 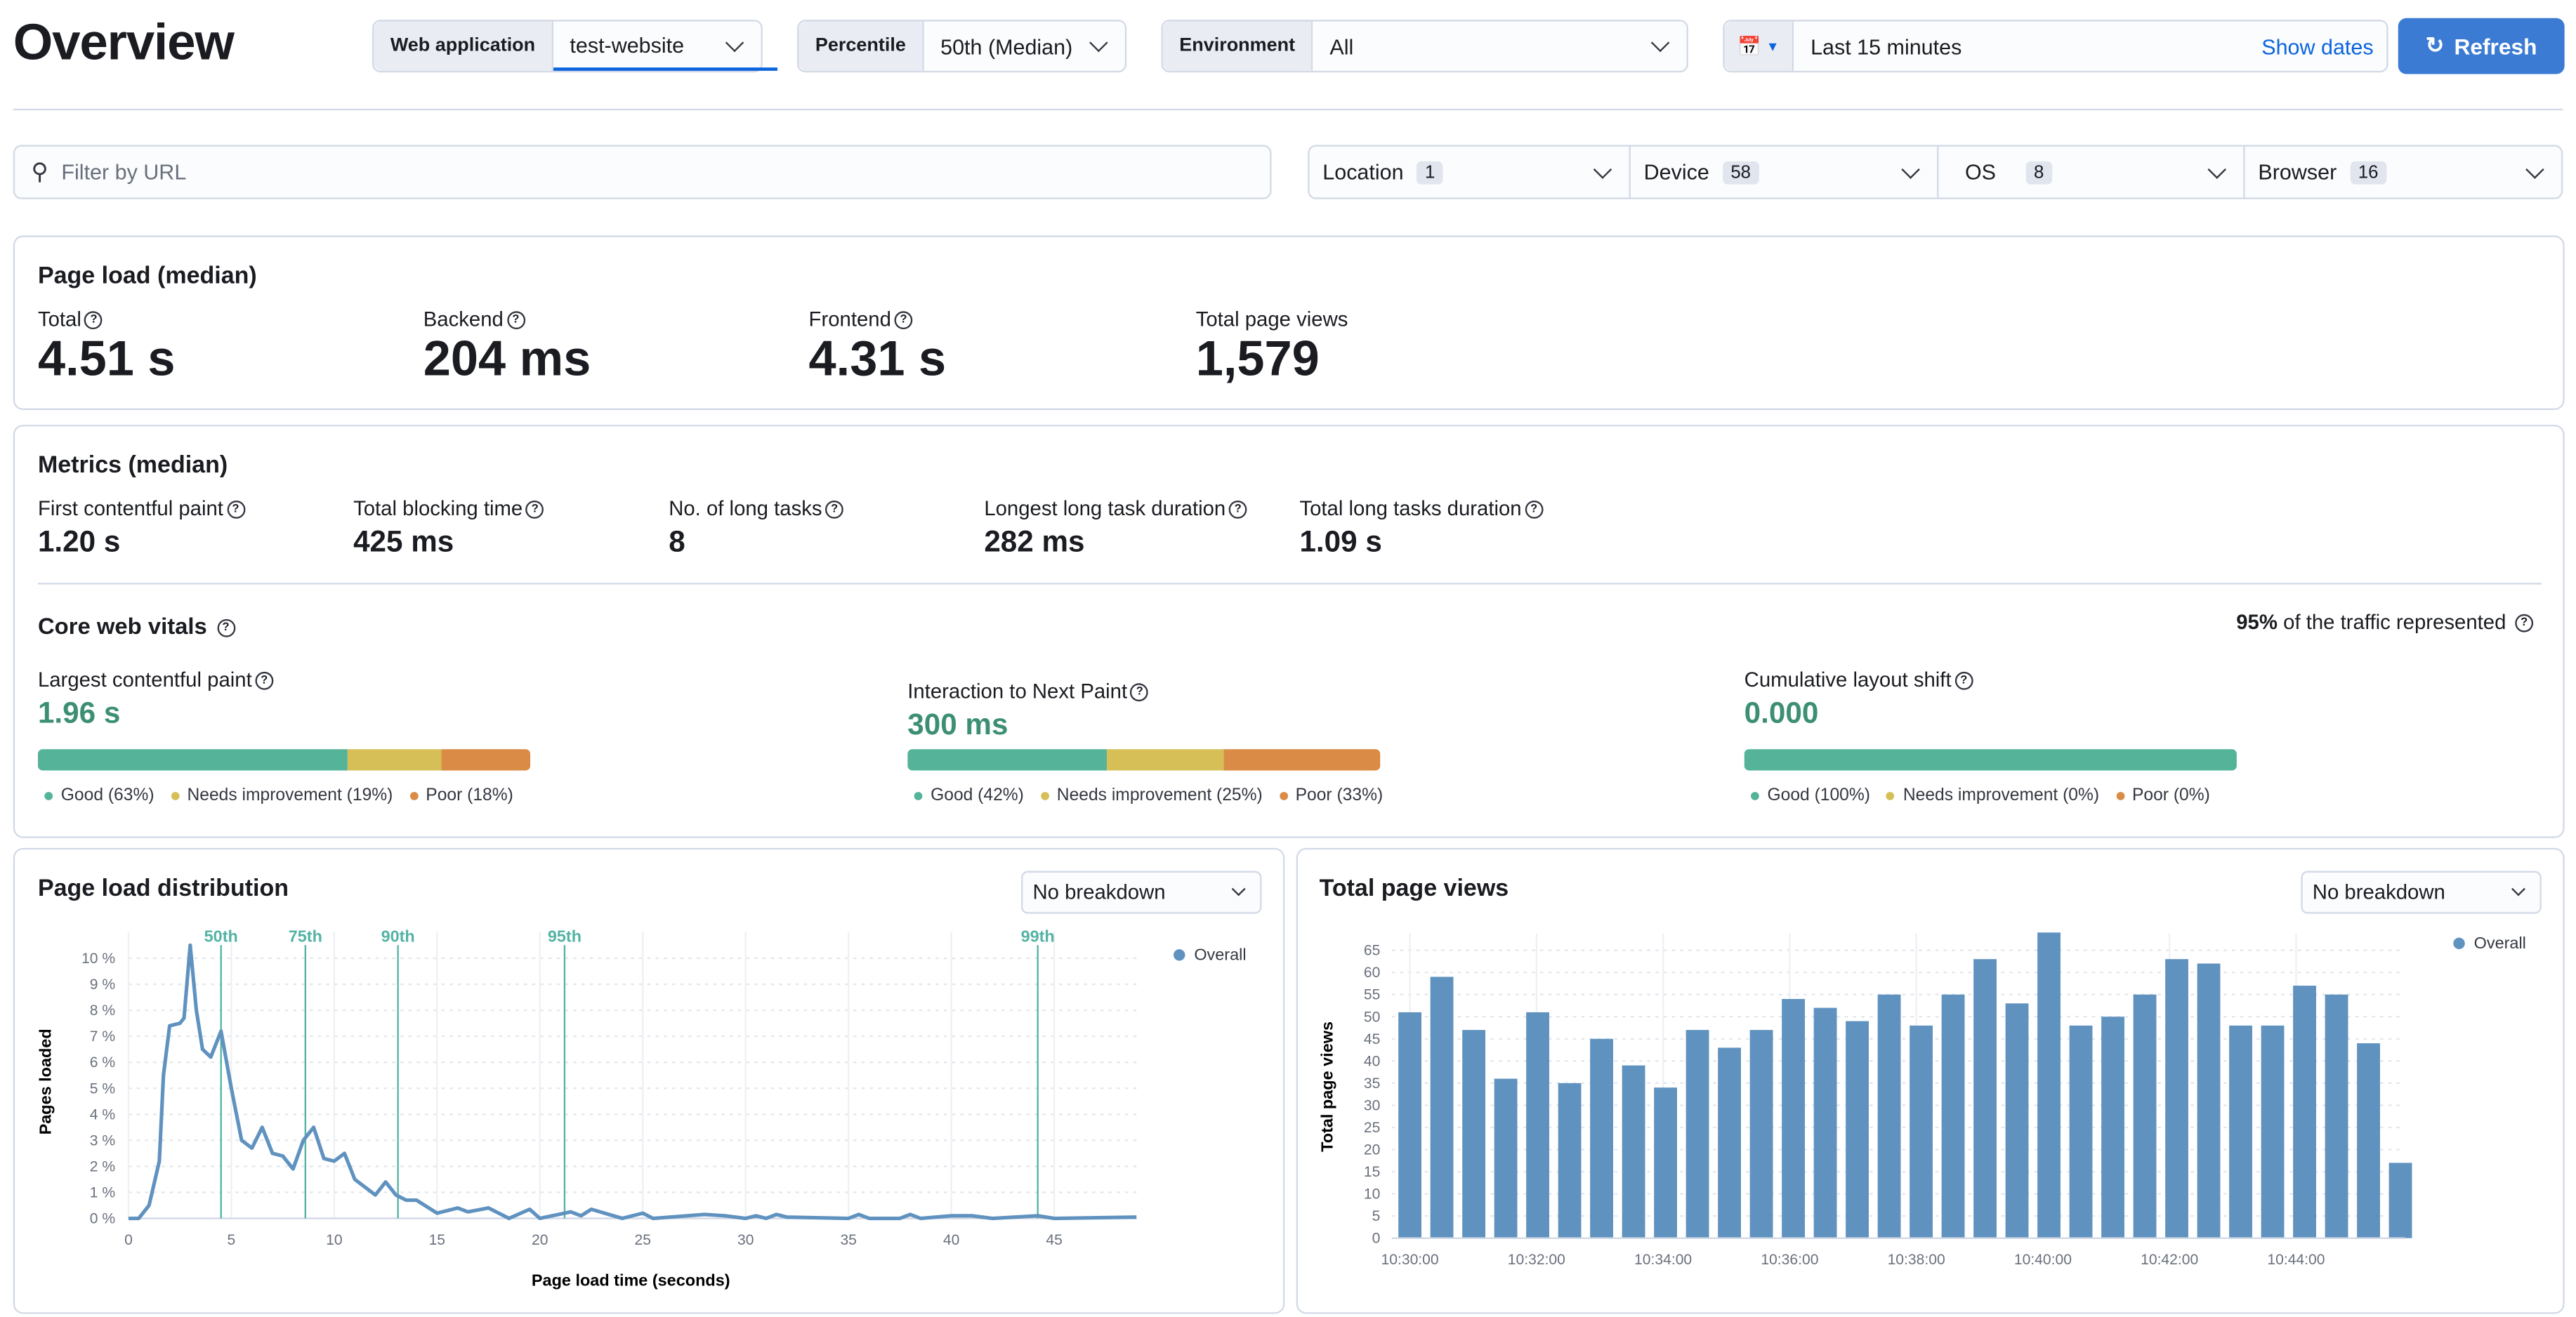 I want to click on y-tick-label: 8 %, so click(x=102, y=1010).